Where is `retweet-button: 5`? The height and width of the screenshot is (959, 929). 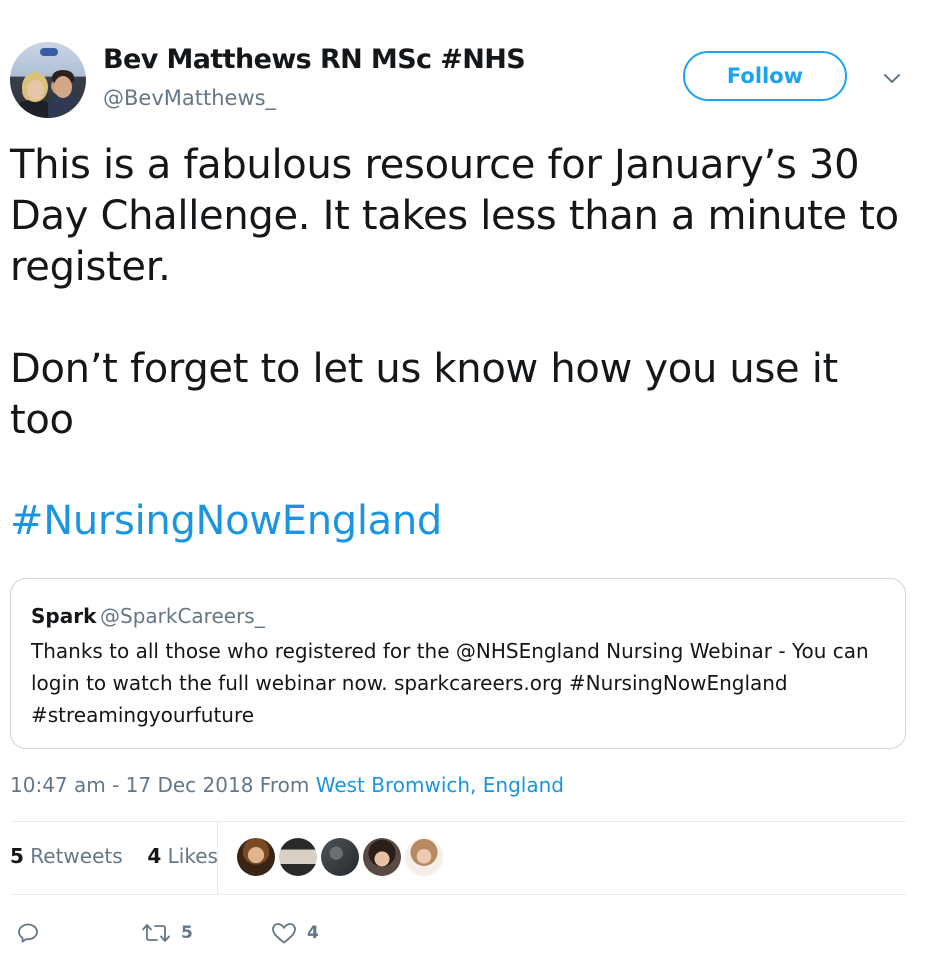
retweet-button: 5 is located at coordinates (167, 933).